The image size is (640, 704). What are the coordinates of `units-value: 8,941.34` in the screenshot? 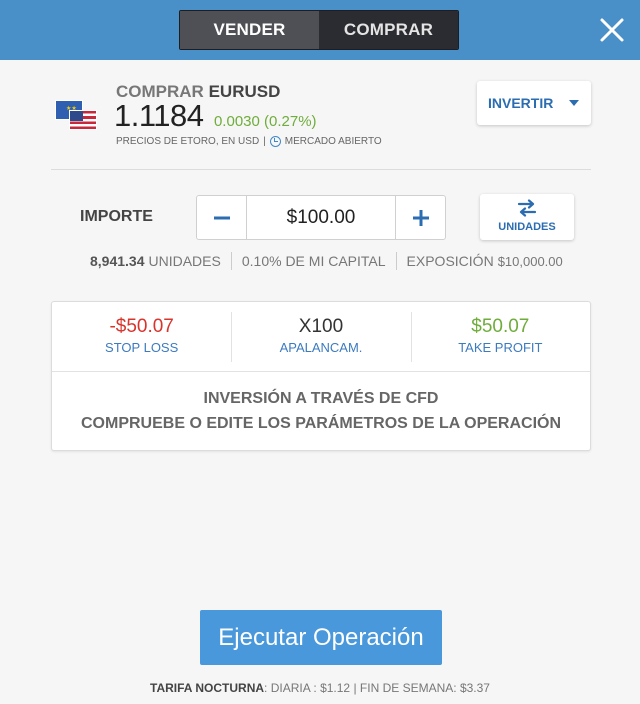 It's located at (117, 261).